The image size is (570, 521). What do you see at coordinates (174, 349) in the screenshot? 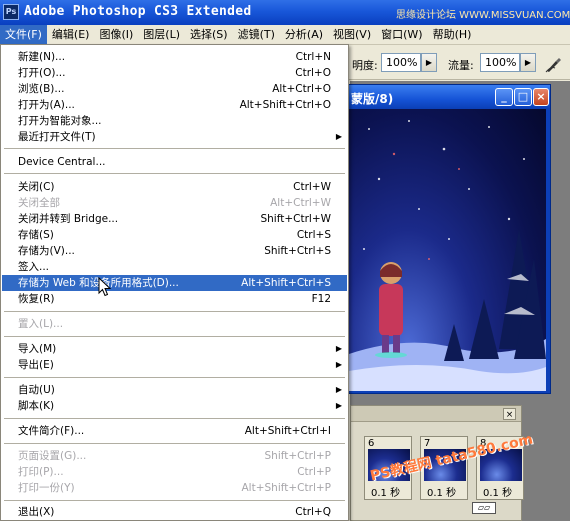
I see `menu-item-import: 导入(M) ▶` at bounding box center [174, 349].